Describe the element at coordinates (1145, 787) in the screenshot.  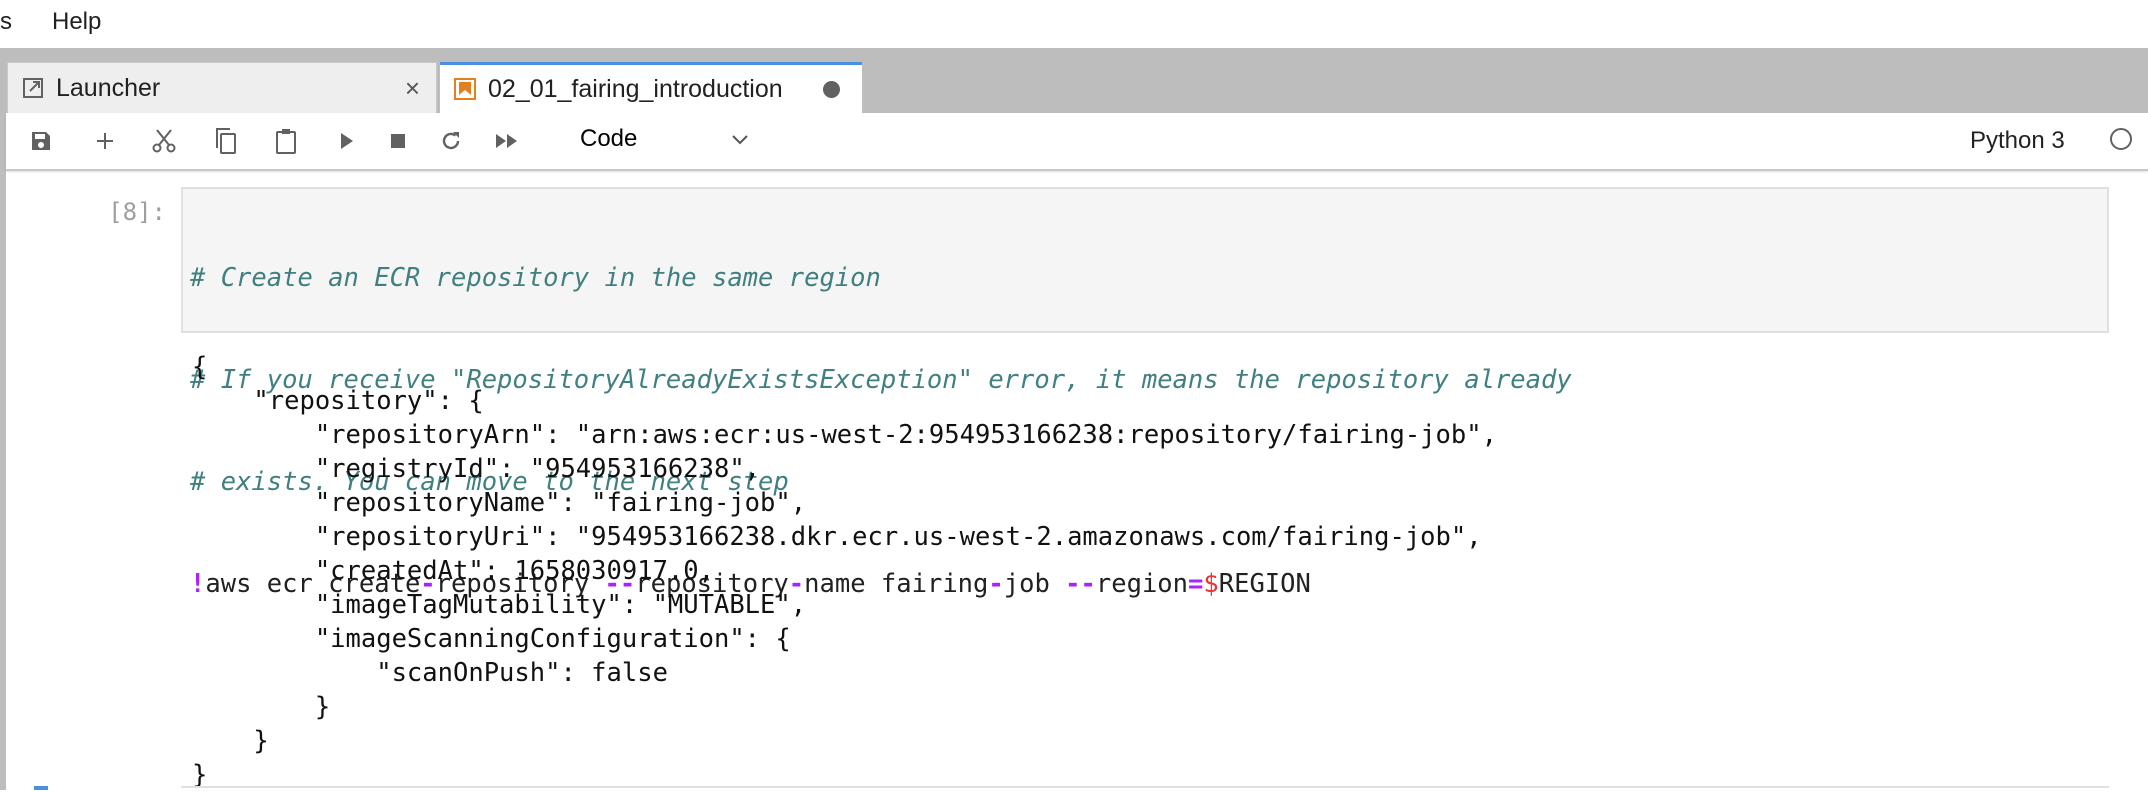
I see `next-cell-border` at that location.